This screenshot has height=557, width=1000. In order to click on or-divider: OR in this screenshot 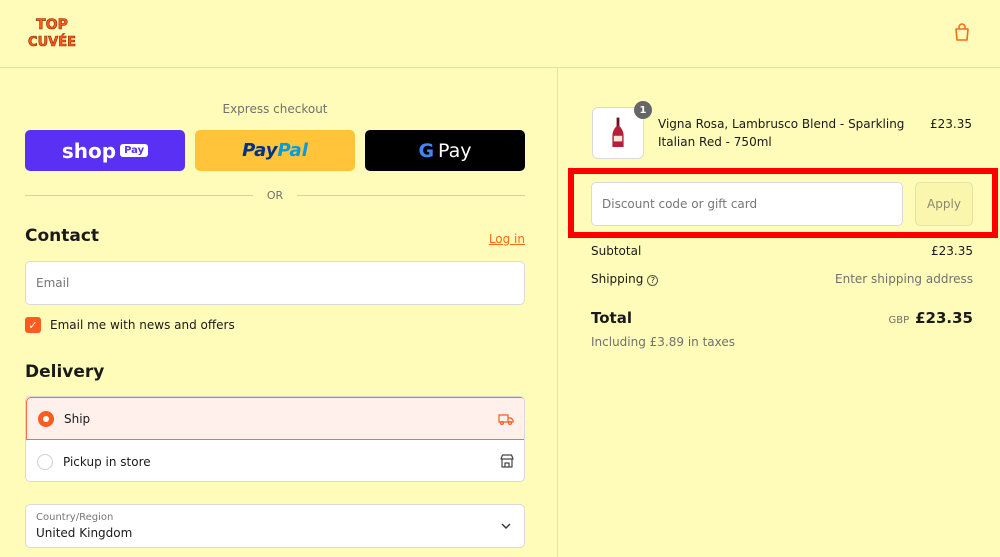, I will do `click(275, 195)`.